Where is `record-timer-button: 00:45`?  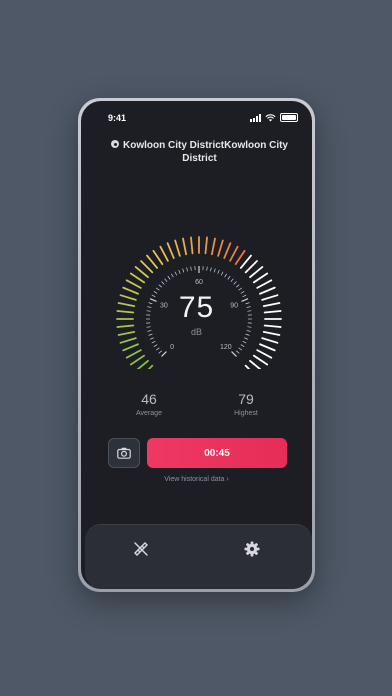 record-timer-button: 00:45 is located at coordinates (217, 453).